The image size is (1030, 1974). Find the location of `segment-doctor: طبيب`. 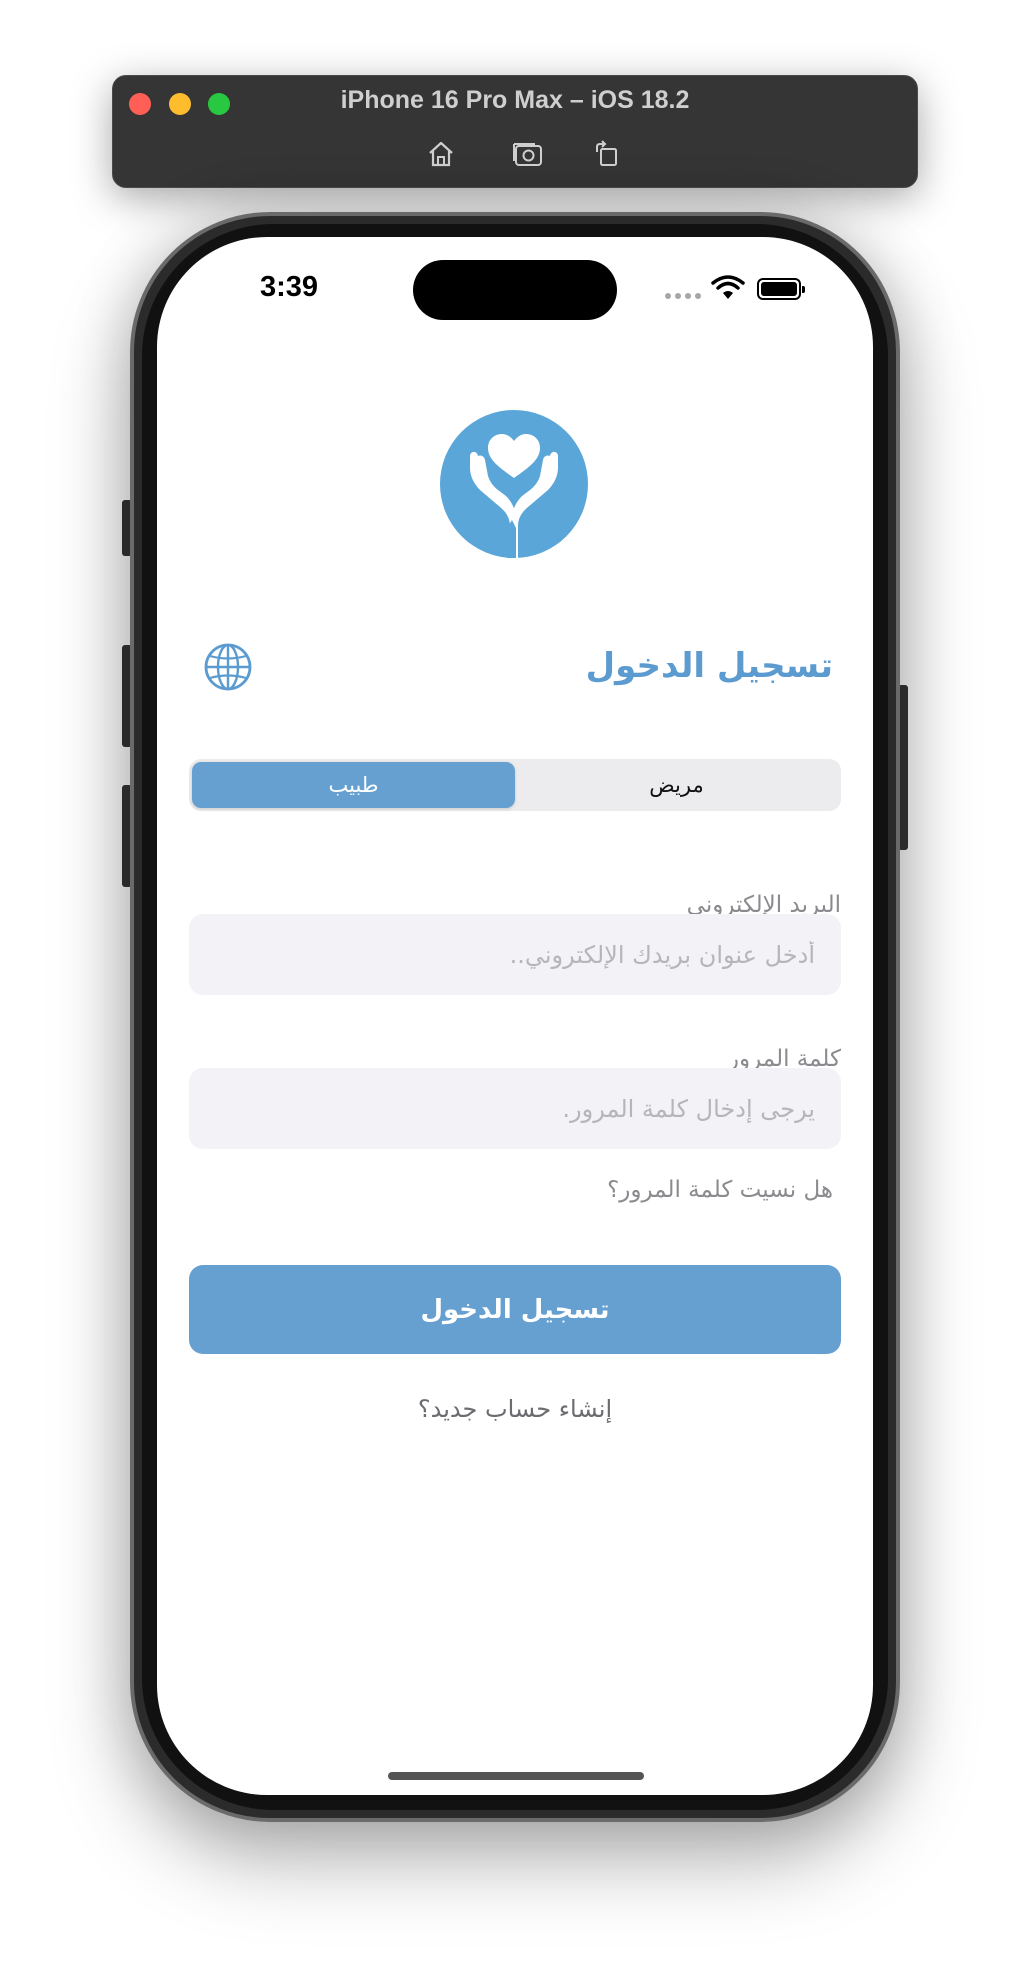

segment-doctor: طبيب is located at coordinates (353, 785).